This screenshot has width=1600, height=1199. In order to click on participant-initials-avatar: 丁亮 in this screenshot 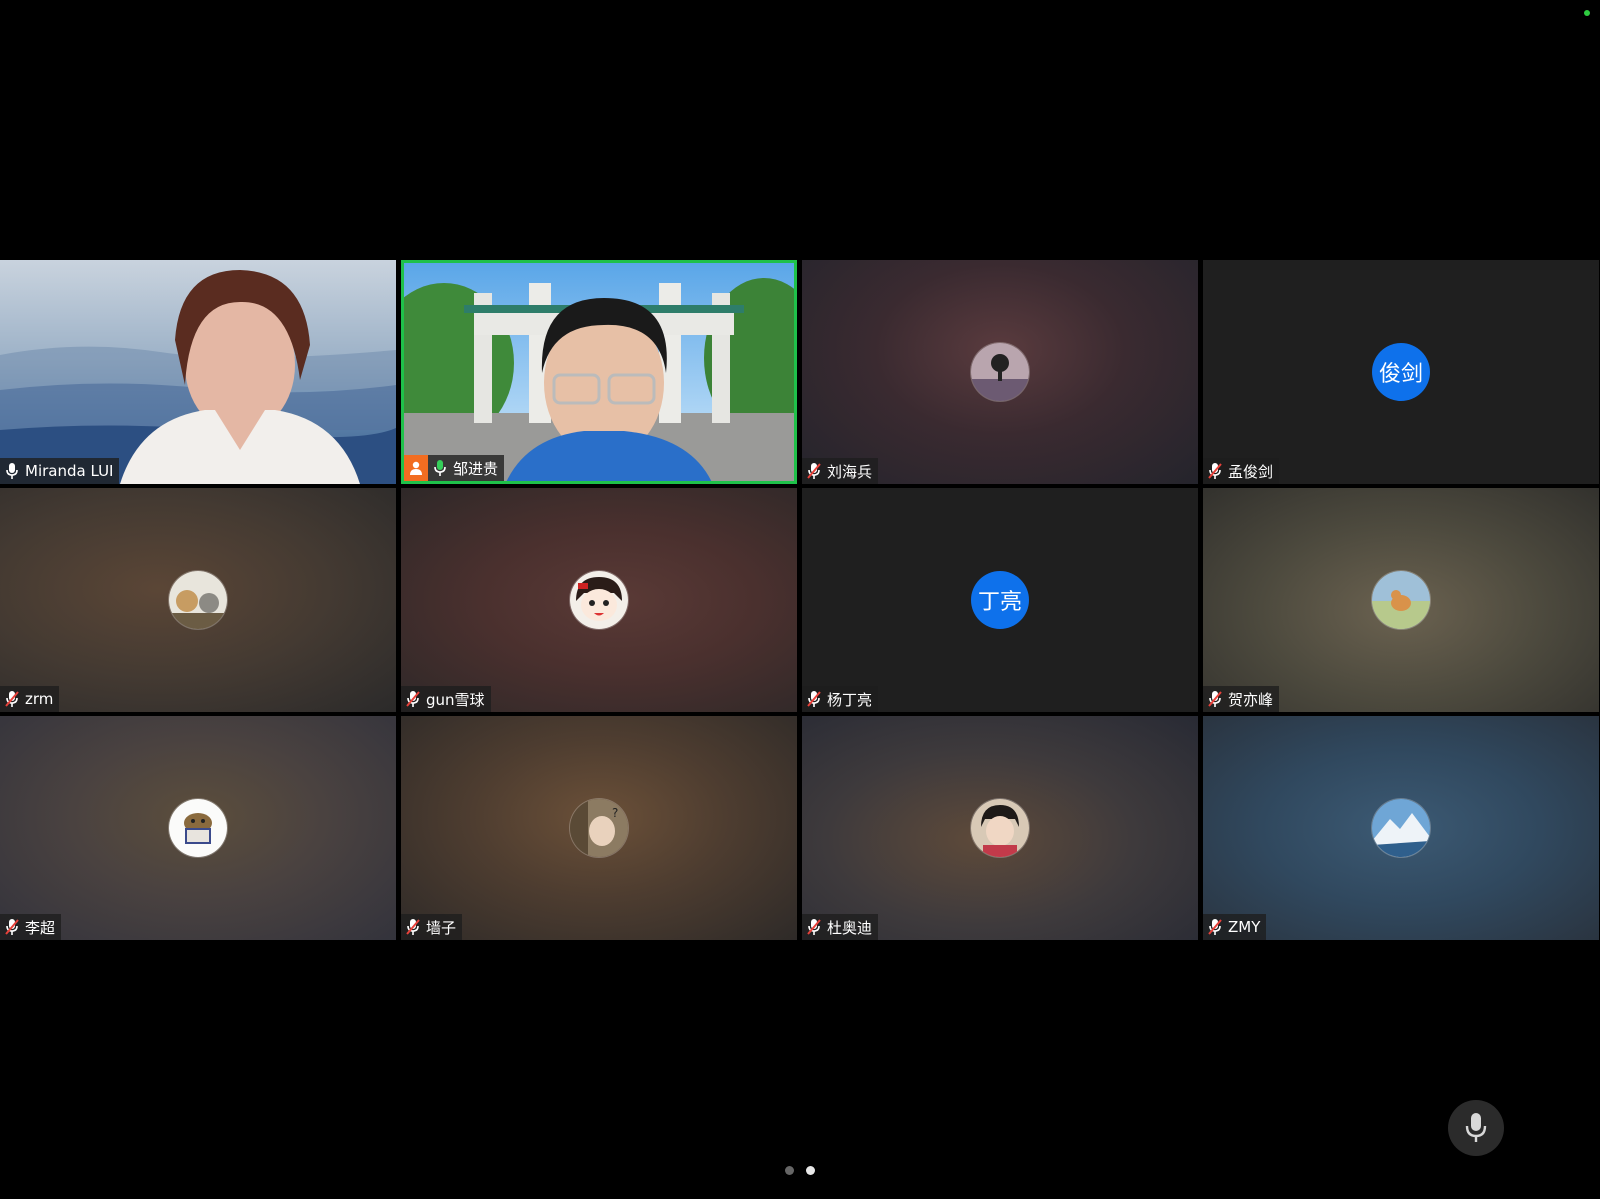, I will do `click(1000, 600)`.